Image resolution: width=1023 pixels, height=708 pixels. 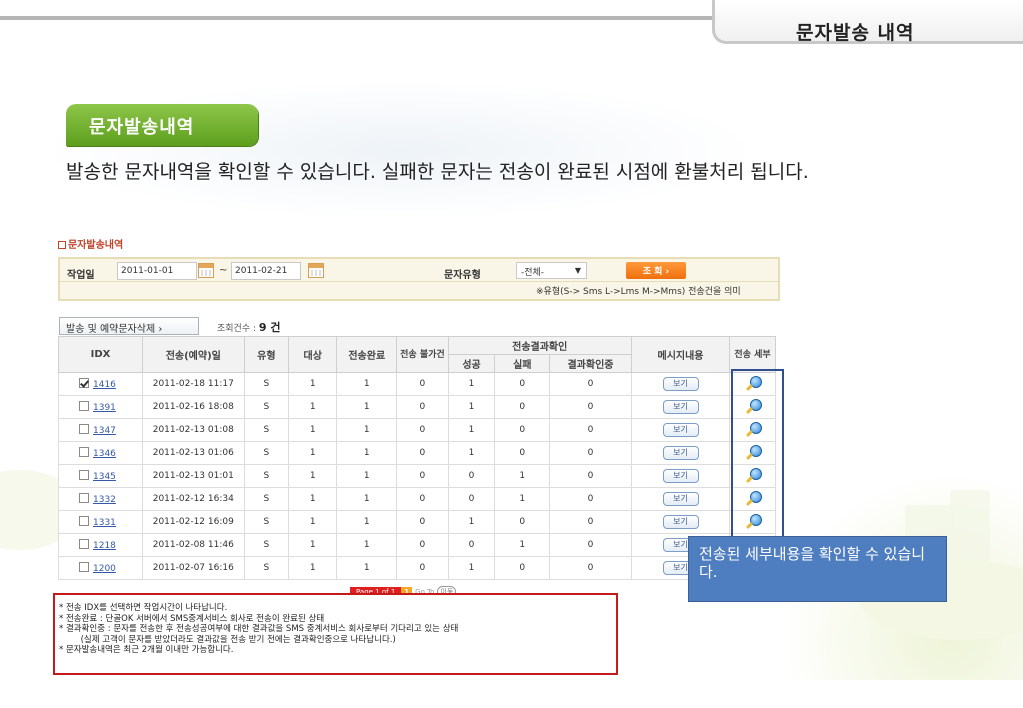 I want to click on background-building, so click(x=970, y=527).